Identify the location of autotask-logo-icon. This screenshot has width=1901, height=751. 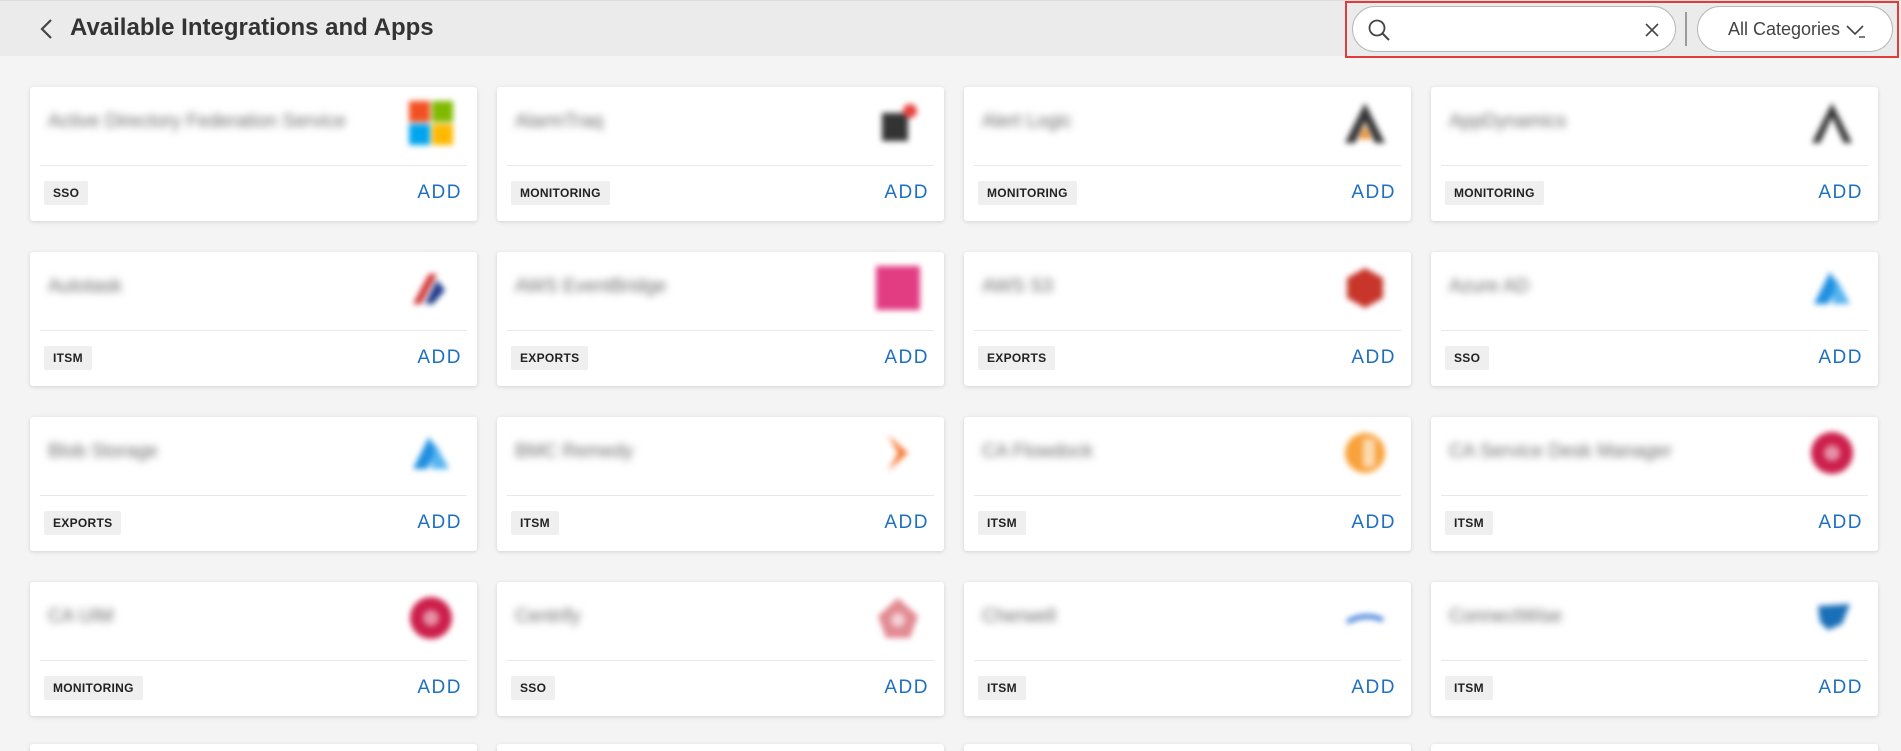
(431, 288).